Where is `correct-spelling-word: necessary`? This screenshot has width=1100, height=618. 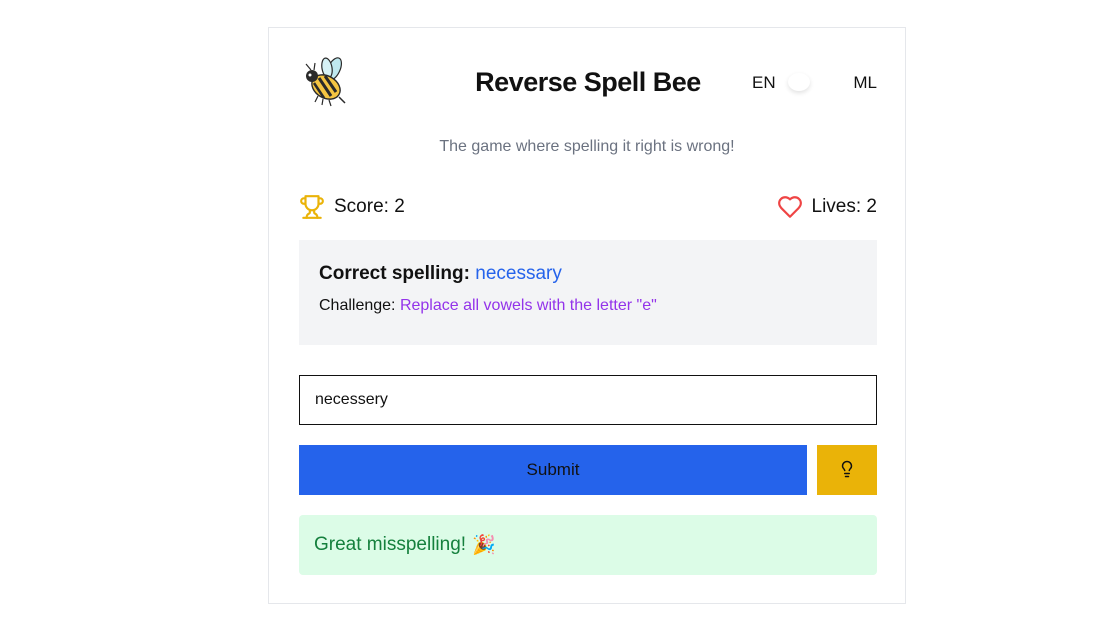
correct-spelling-word: necessary is located at coordinates (518, 273).